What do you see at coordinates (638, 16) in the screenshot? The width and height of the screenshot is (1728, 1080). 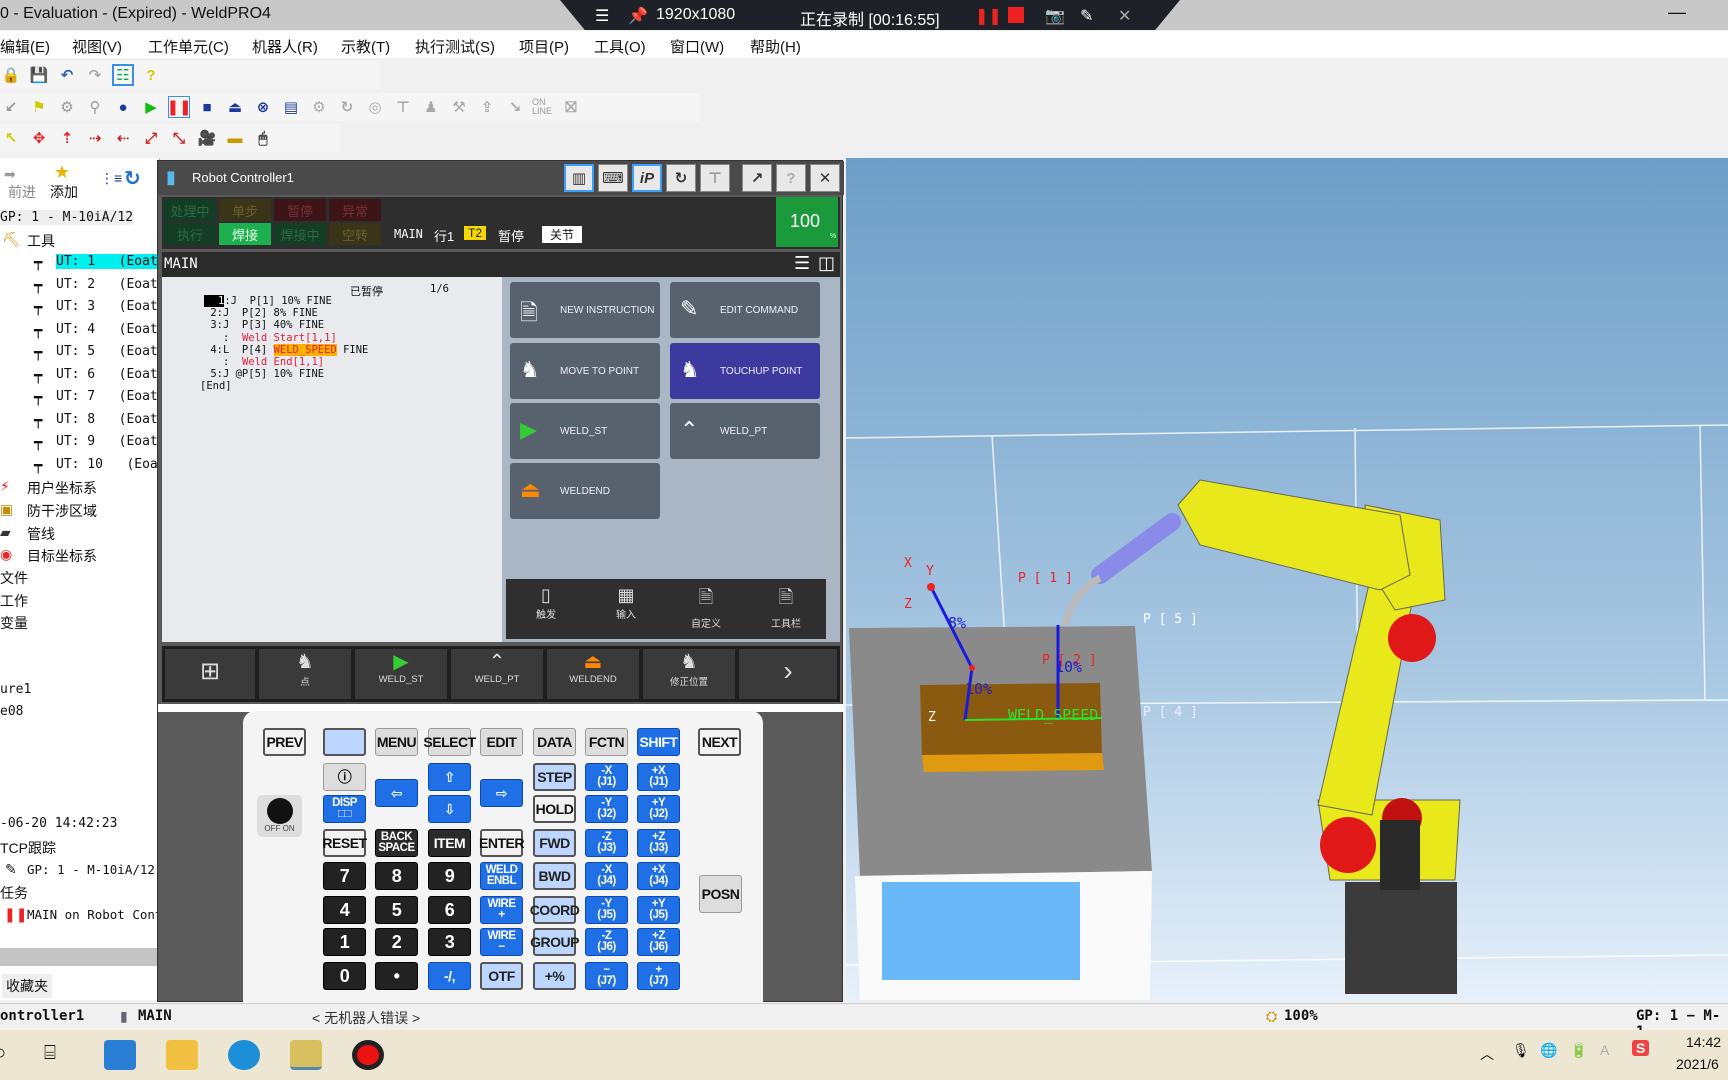 I see `pin-icon: 📌` at bounding box center [638, 16].